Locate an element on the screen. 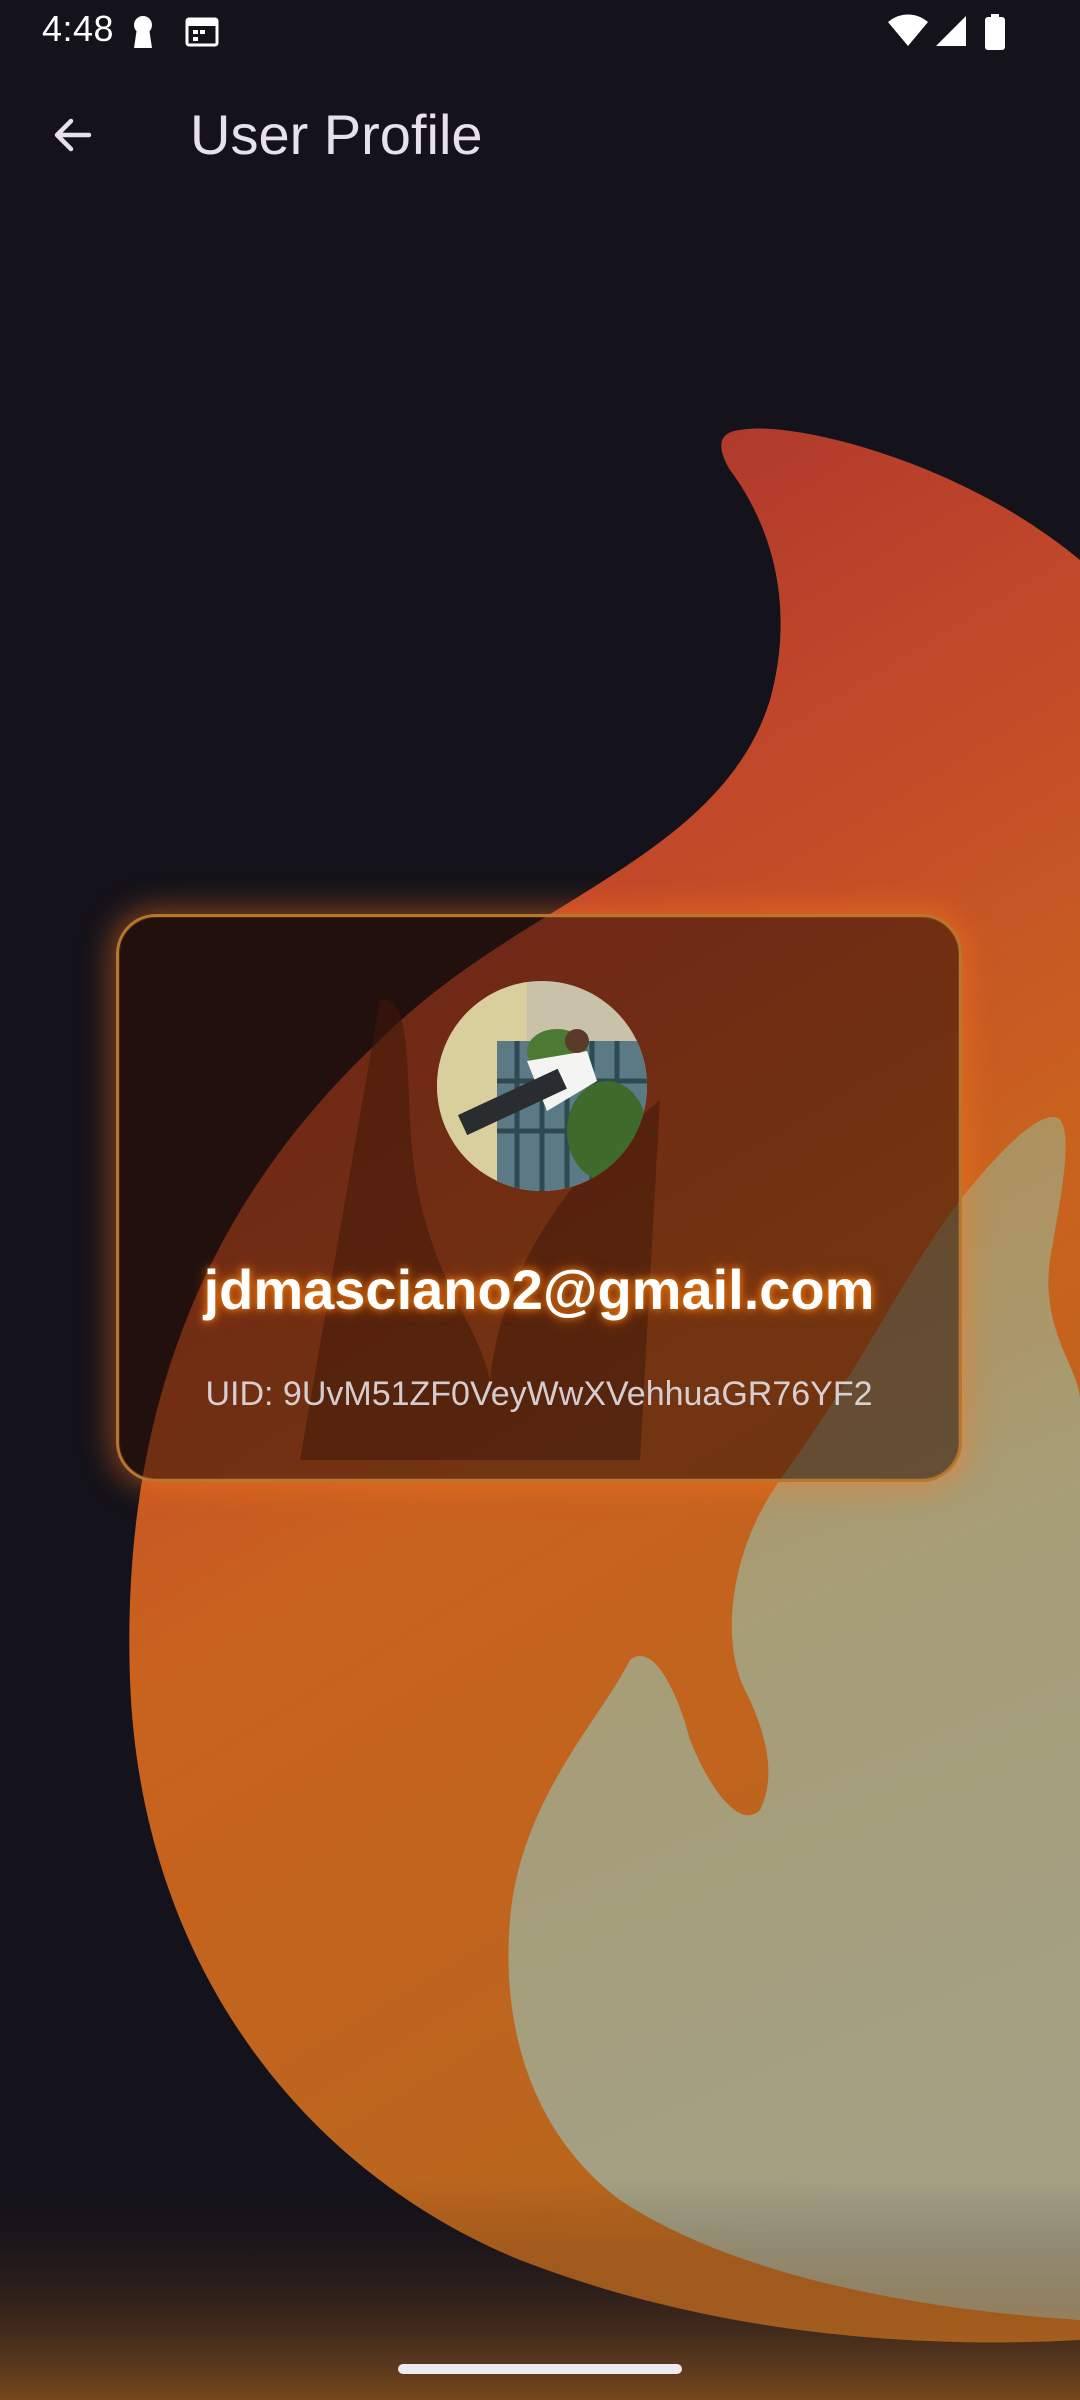  user-email: jdmasciano2@gmail.com is located at coordinates (539, 1289).